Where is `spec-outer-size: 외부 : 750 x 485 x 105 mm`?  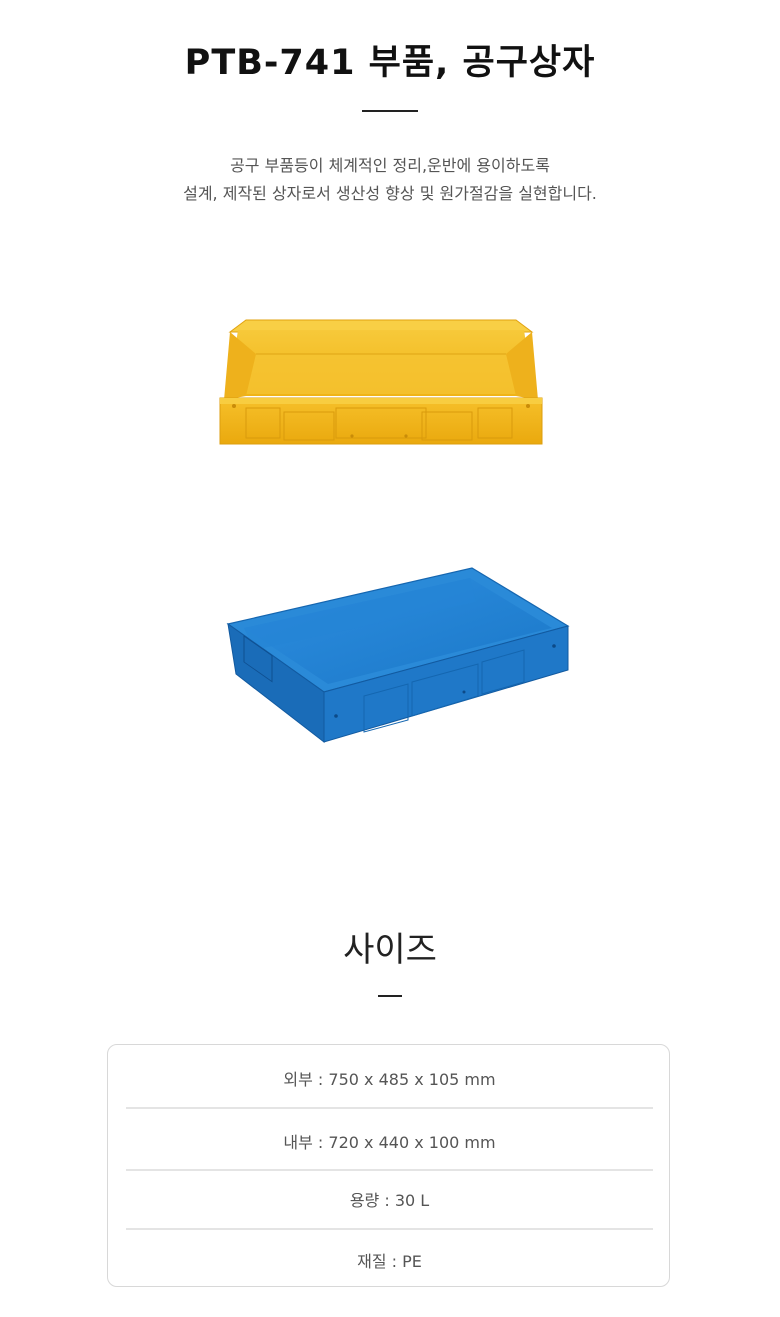
spec-outer-size: 외부 : 750 x 485 x 105 mm is located at coordinates (389, 1079).